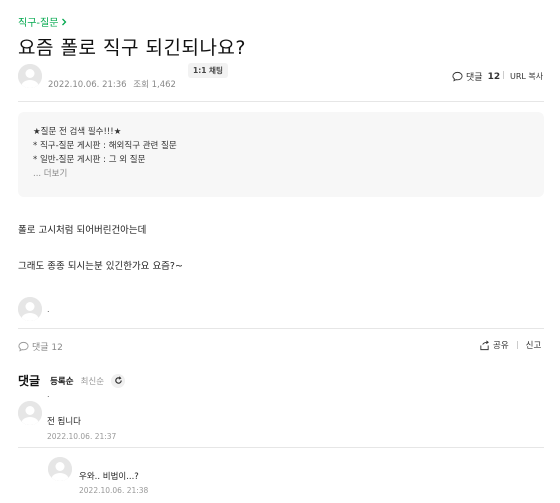  I want to click on author-avatar, so click(30, 76).